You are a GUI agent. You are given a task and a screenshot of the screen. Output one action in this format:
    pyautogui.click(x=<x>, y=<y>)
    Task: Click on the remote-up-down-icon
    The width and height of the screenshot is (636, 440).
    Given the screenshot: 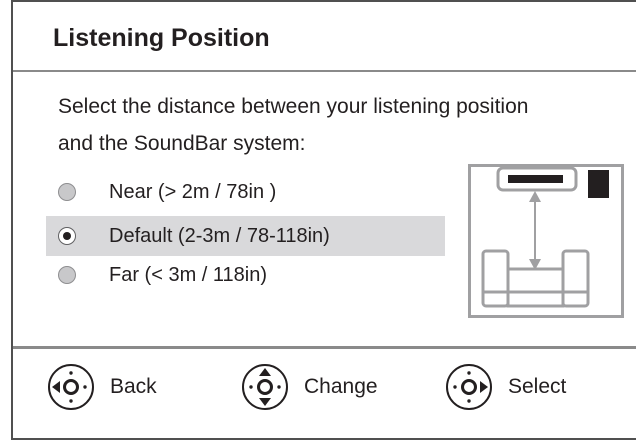 What is the action you would take?
    pyautogui.click(x=265, y=387)
    